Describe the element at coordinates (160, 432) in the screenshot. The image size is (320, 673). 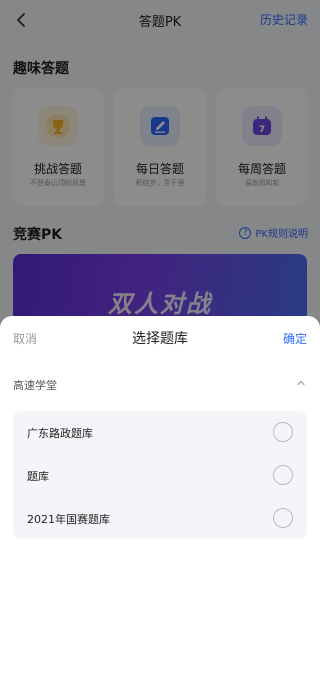
I see `option-item: 广东路政题库` at that location.